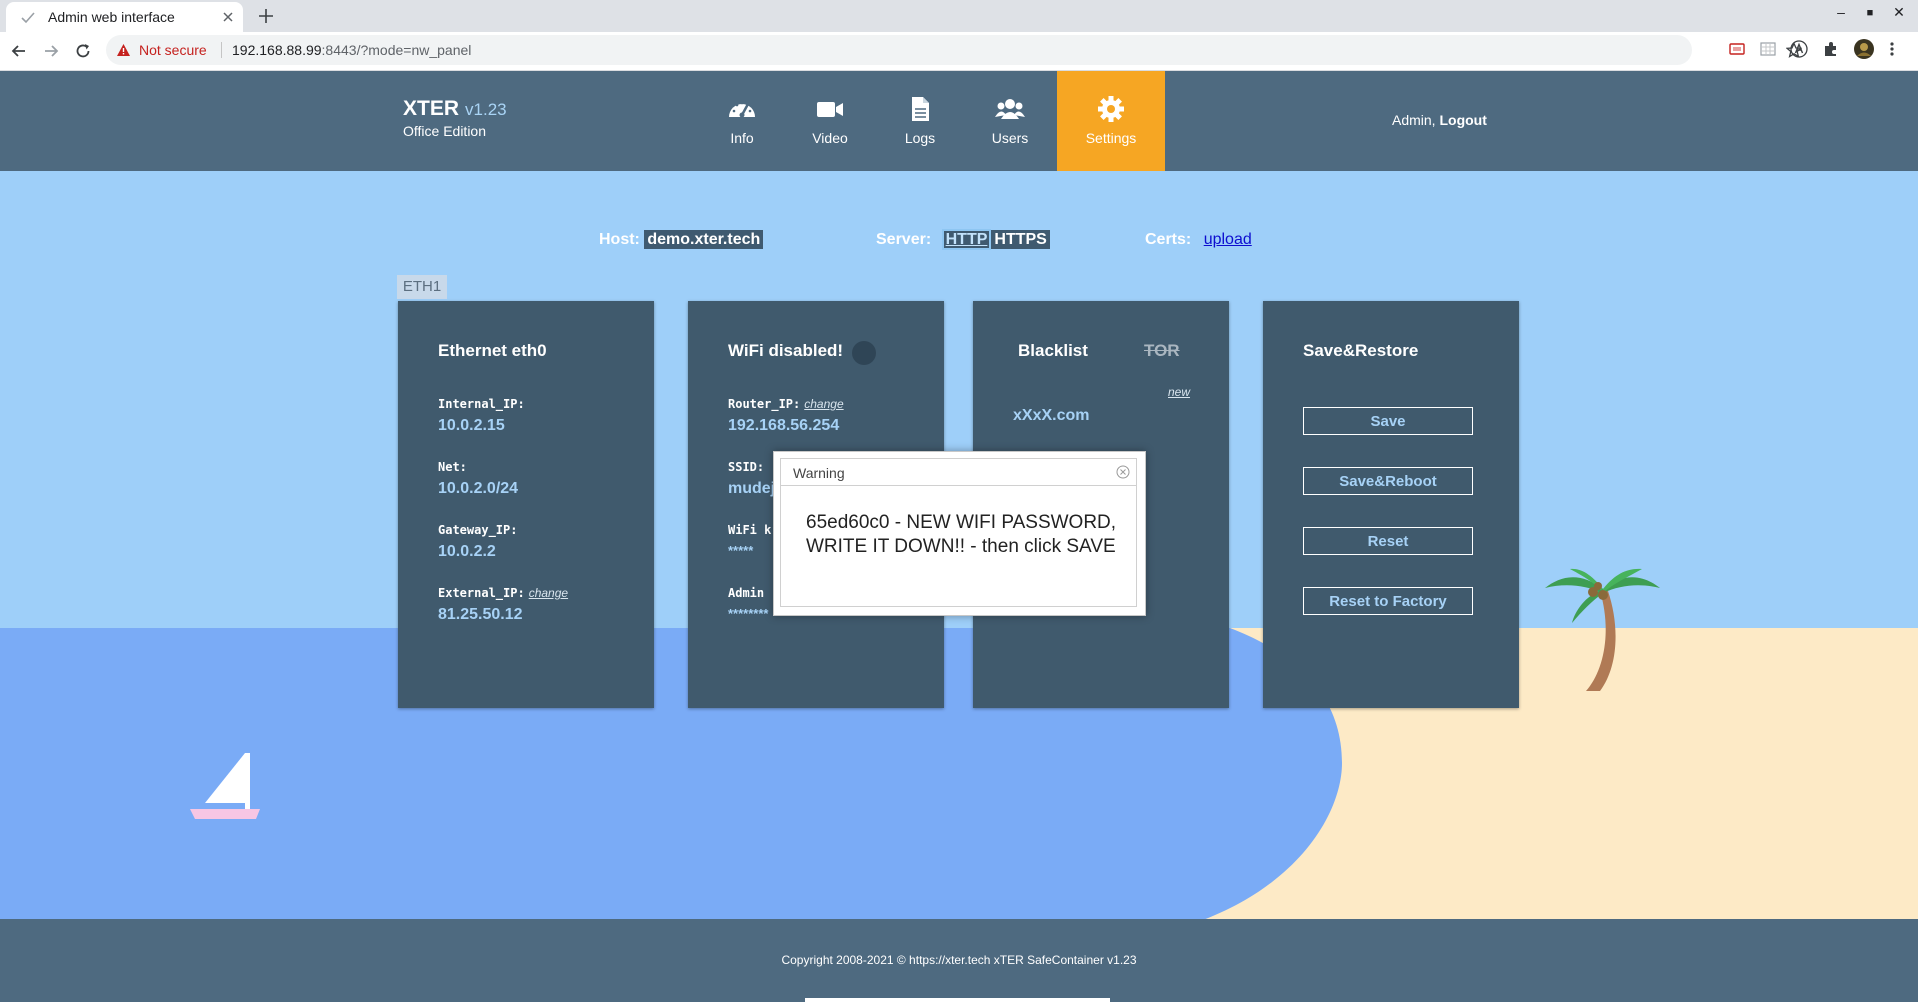 This screenshot has width=1918, height=1002. I want to click on gateway-value: 10.0.2.2, so click(467, 551).